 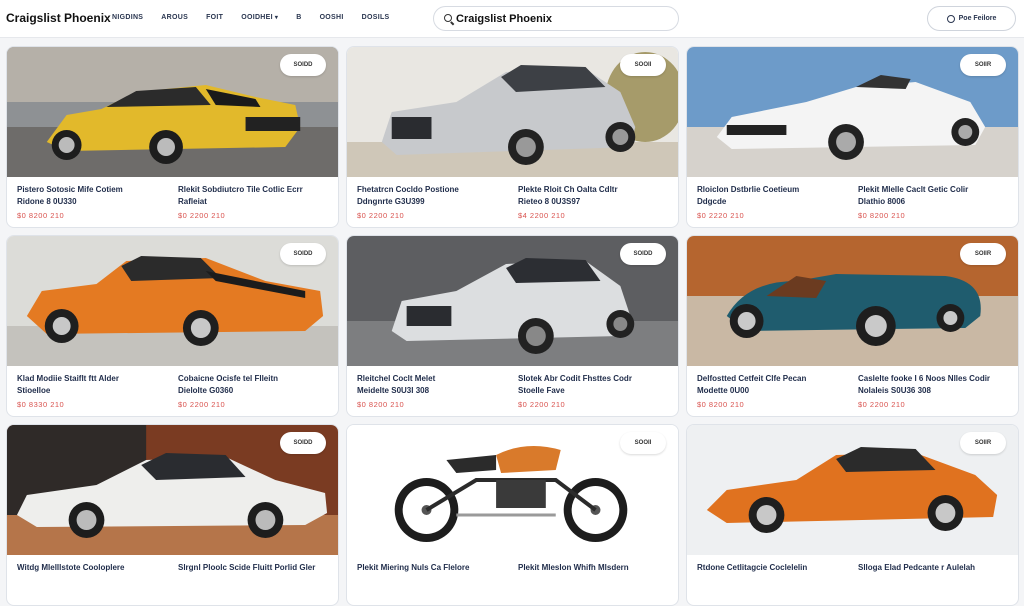 What do you see at coordinates (376, 17) in the screenshot?
I see `nav-item-7: DOSILS` at bounding box center [376, 17].